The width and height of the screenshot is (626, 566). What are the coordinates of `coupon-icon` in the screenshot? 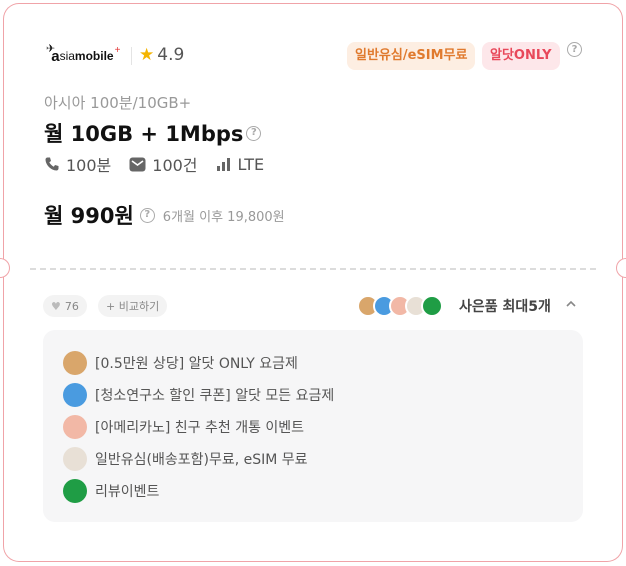 It's located at (75, 363).